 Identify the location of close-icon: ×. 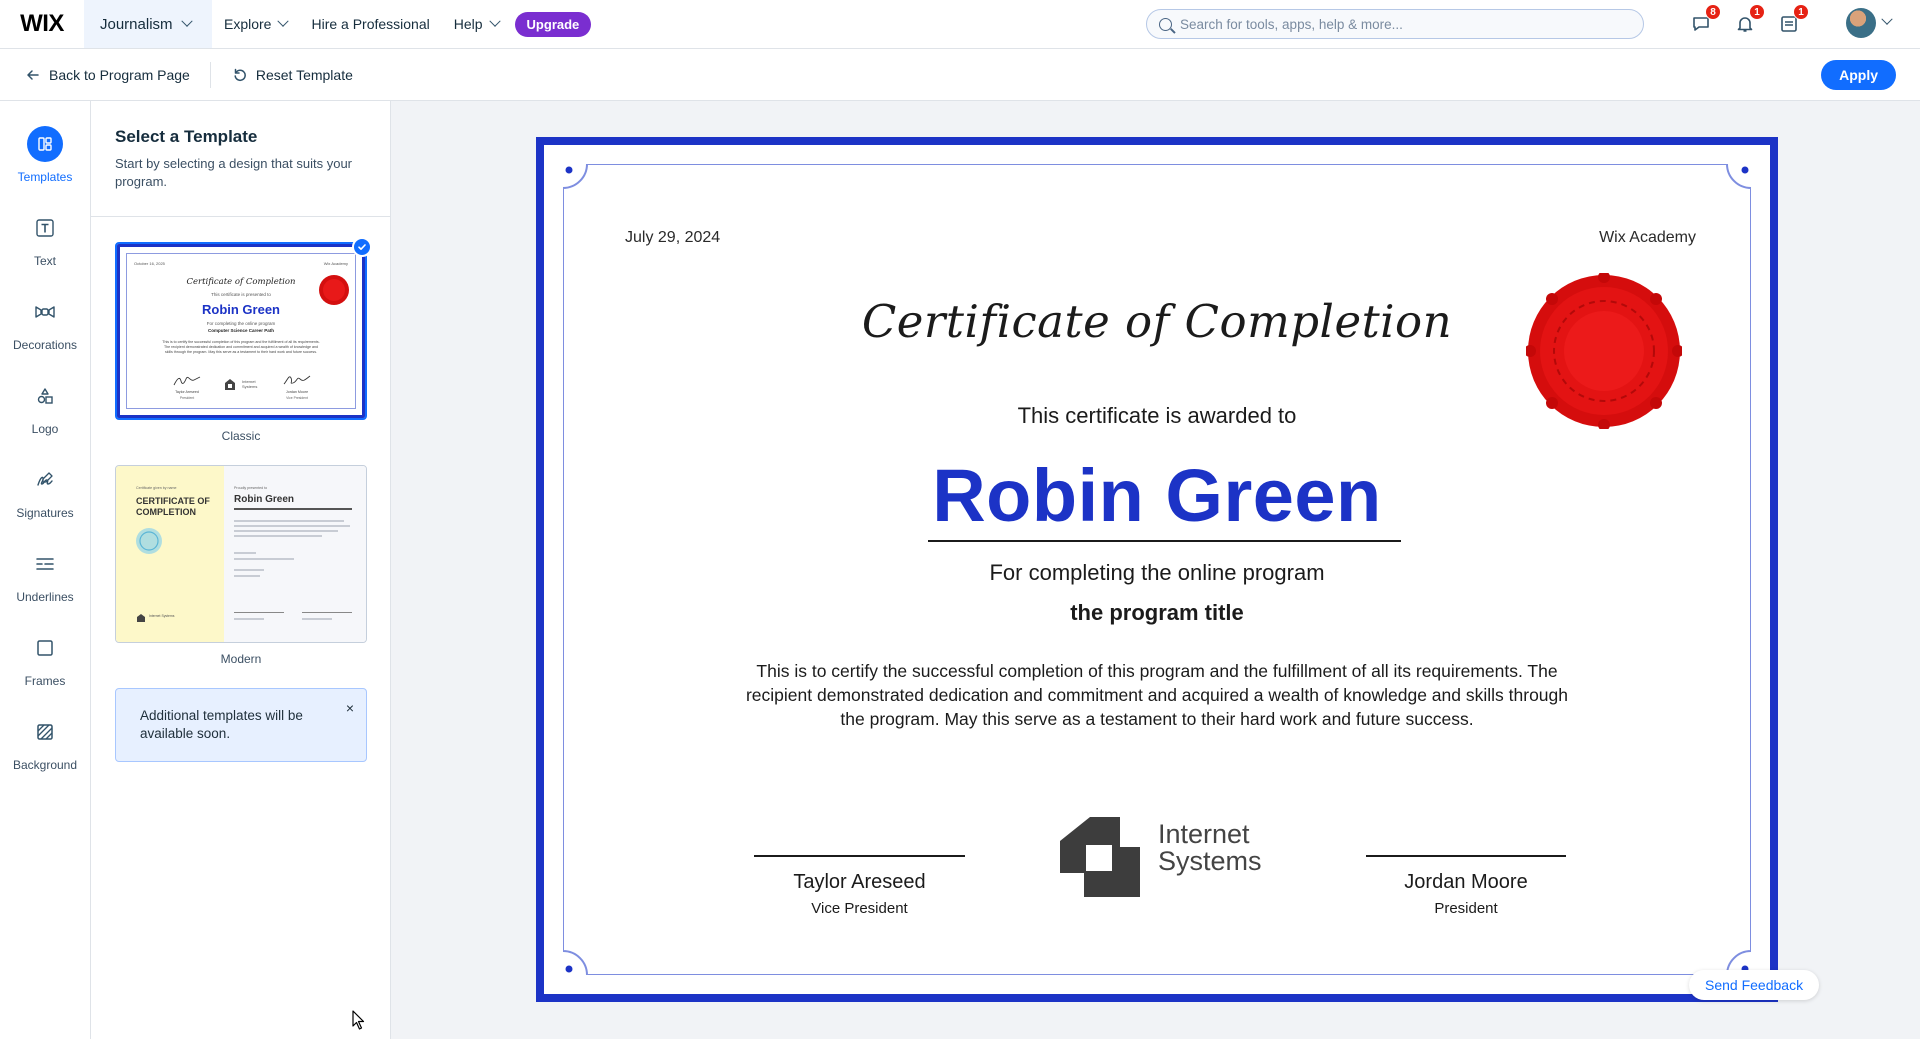
(350, 708).